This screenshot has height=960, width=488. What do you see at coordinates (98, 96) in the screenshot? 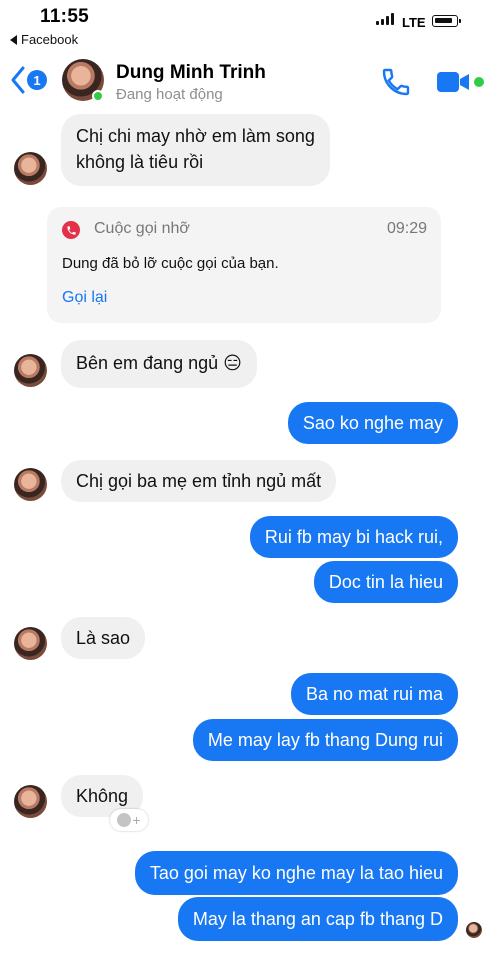
I see `active-status-dot` at bounding box center [98, 96].